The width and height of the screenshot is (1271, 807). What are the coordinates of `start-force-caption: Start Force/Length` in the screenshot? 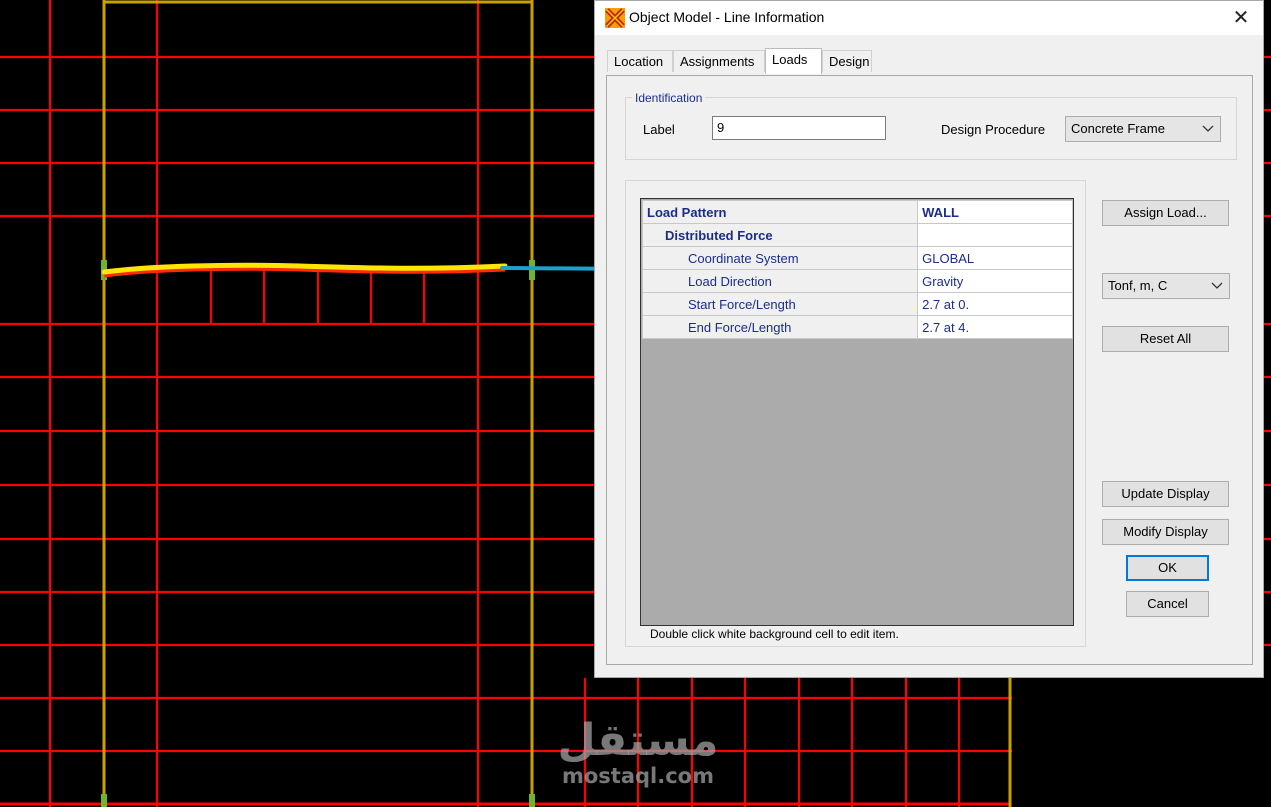 It's located at (780, 304).